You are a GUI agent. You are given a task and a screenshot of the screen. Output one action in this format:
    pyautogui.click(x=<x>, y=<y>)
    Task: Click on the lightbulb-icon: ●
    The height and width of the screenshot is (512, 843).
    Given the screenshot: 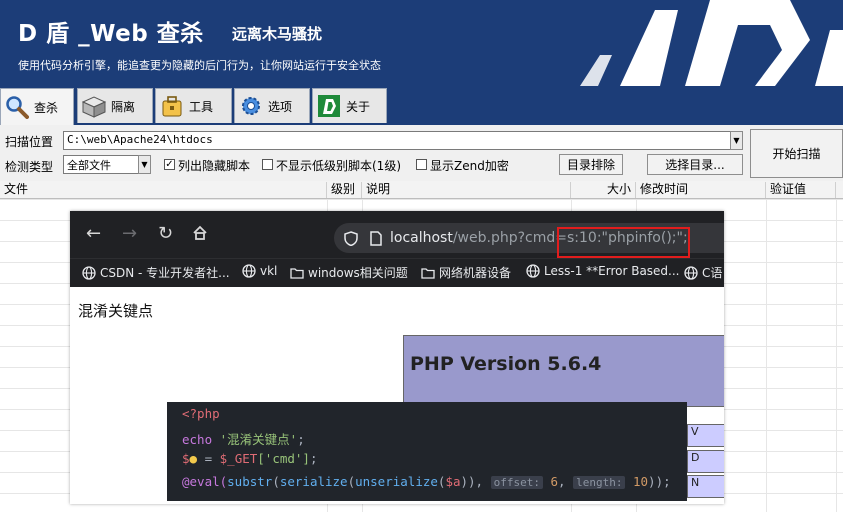 What is the action you would take?
    pyautogui.click(x=194, y=458)
    